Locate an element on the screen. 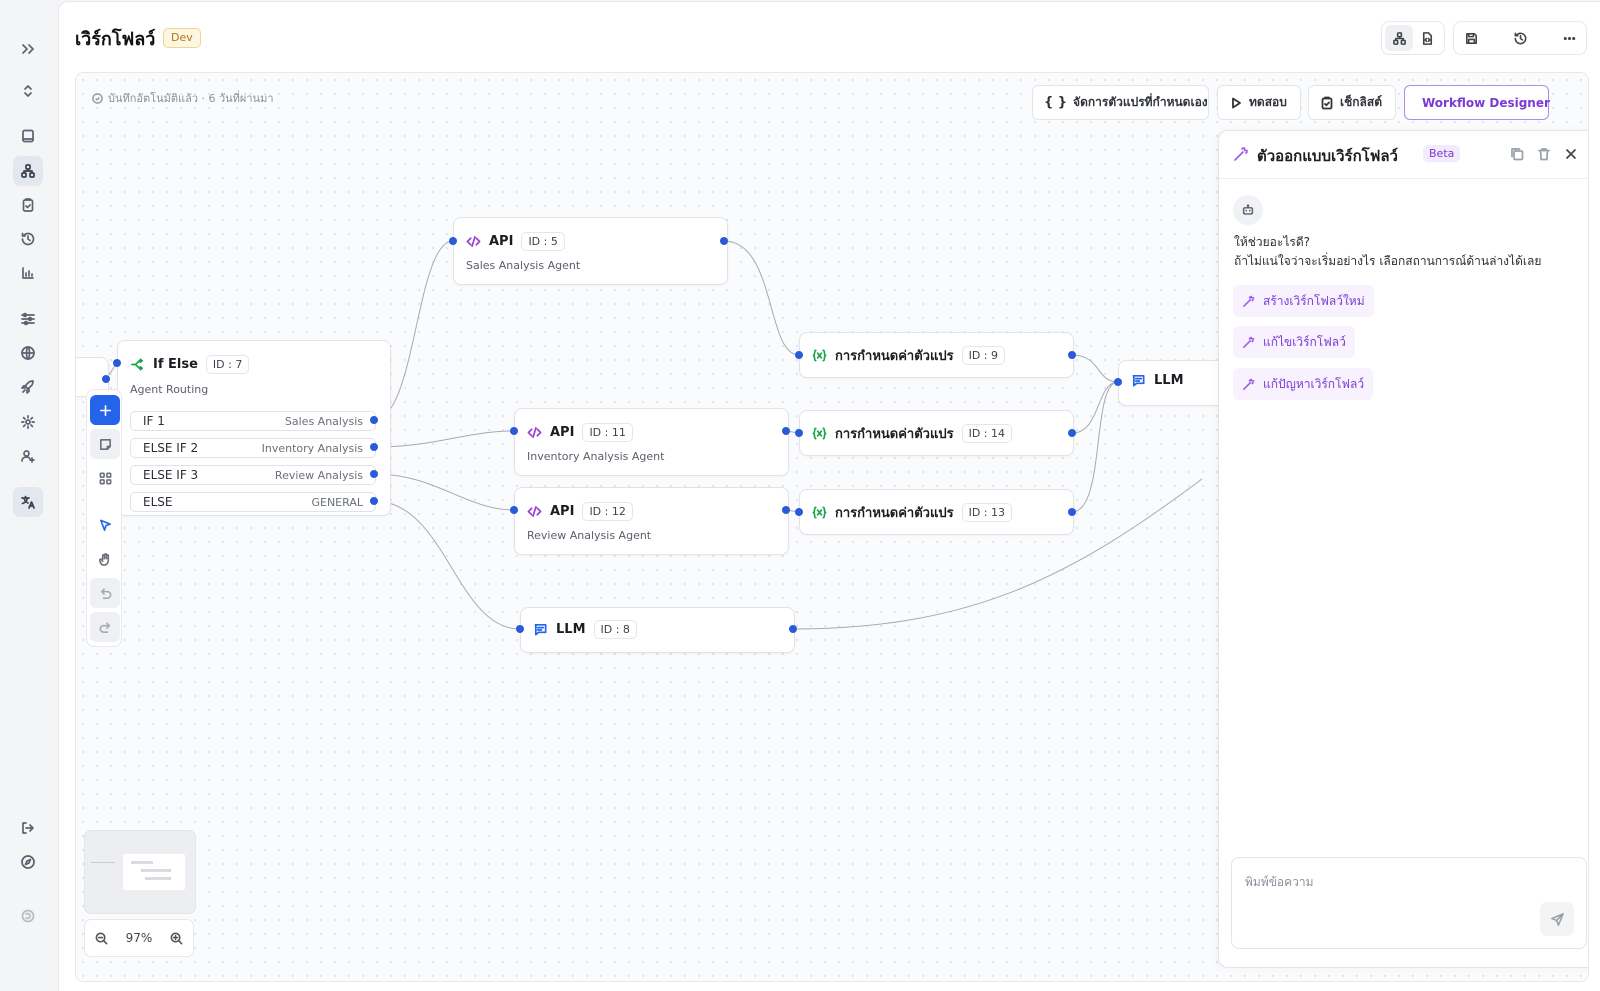 The image size is (1600, 991). branch-row: ELSE IF 2 Inventory Analysis is located at coordinates (253, 448).